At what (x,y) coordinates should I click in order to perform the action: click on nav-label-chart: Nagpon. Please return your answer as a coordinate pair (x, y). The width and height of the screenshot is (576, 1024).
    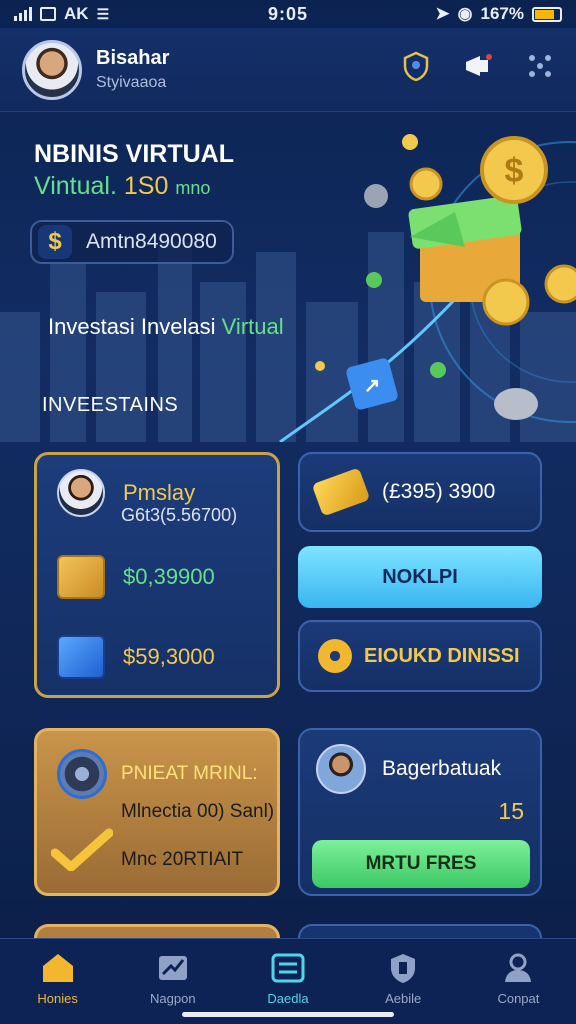
    Looking at the image, I should click on (173, 998).